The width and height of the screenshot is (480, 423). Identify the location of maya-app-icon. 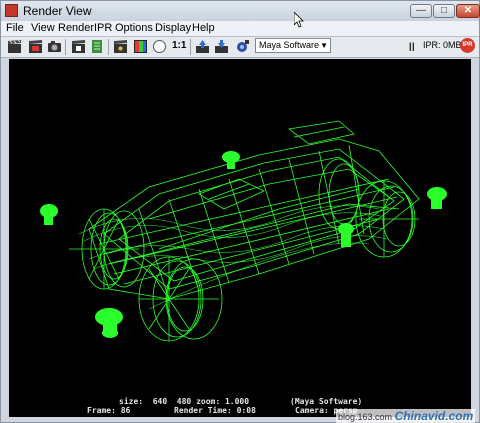
(11, 10).